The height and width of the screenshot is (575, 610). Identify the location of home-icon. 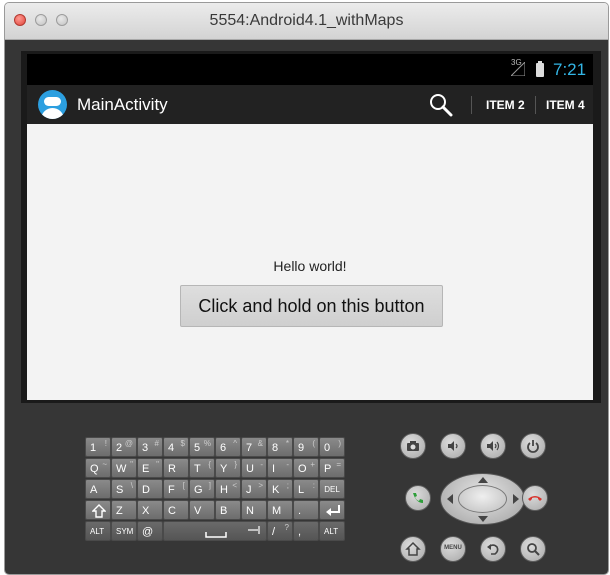
(413, 549).